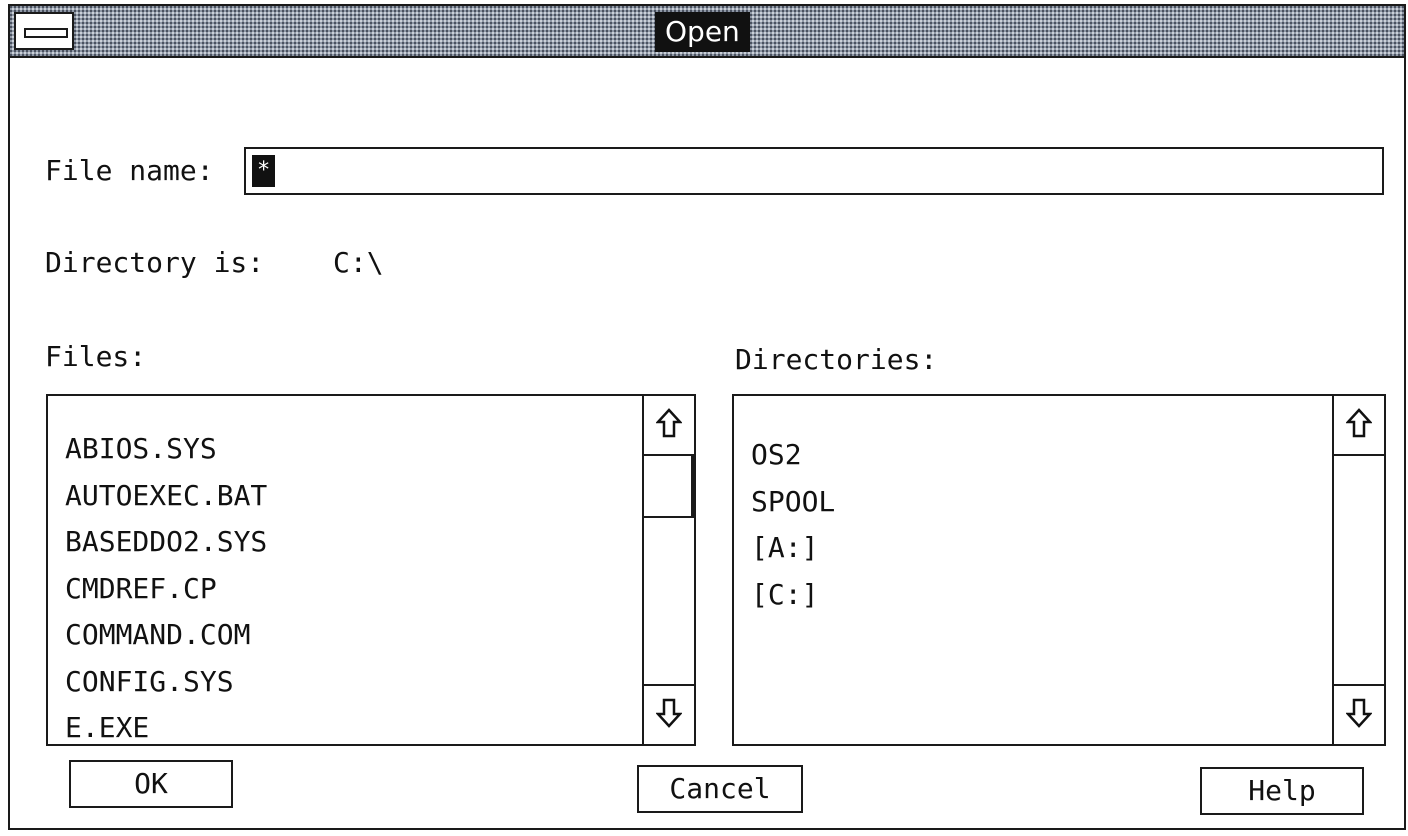  What do you see at coordinates (155, 262) in the screenshot?
I see `directory-label: Directory is:` at bounding box center [155, 262].